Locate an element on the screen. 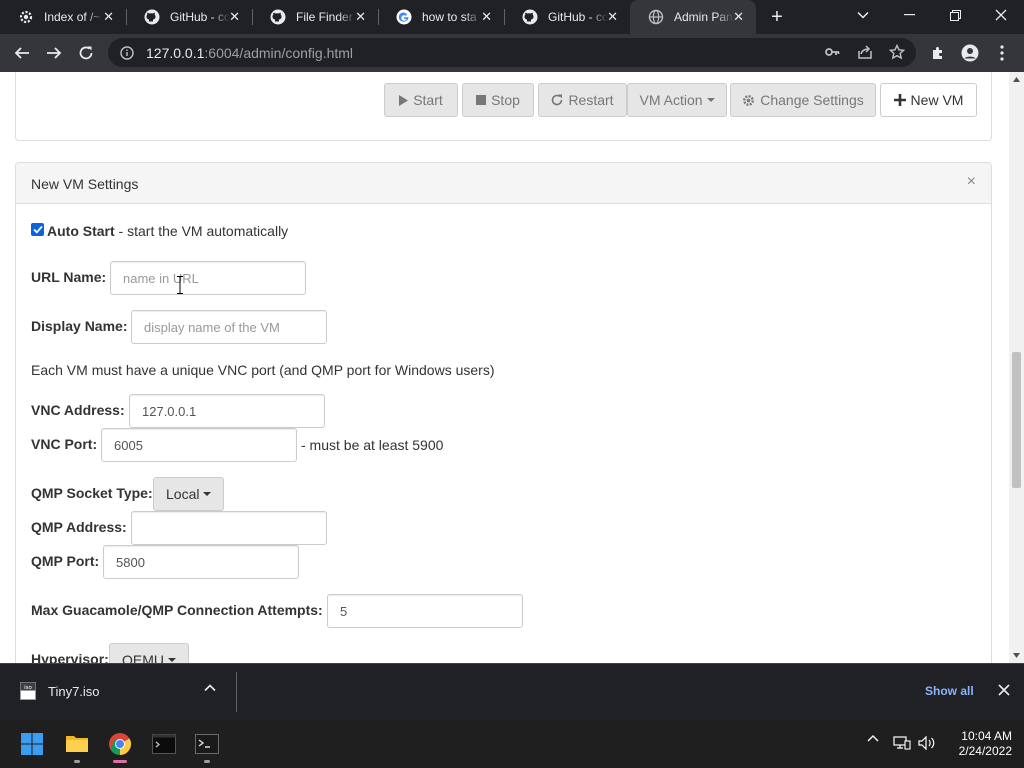 This screenshot has width=1024, height=768. change-settings-label: Change Settings is located at coordinates (812, 100).